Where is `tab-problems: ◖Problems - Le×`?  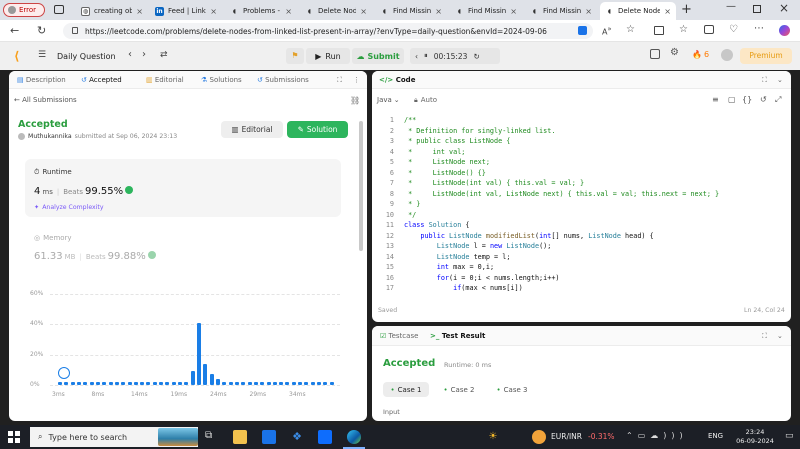 tab-problems: ◖Problems - Le× is located at coordinates (261, 11).